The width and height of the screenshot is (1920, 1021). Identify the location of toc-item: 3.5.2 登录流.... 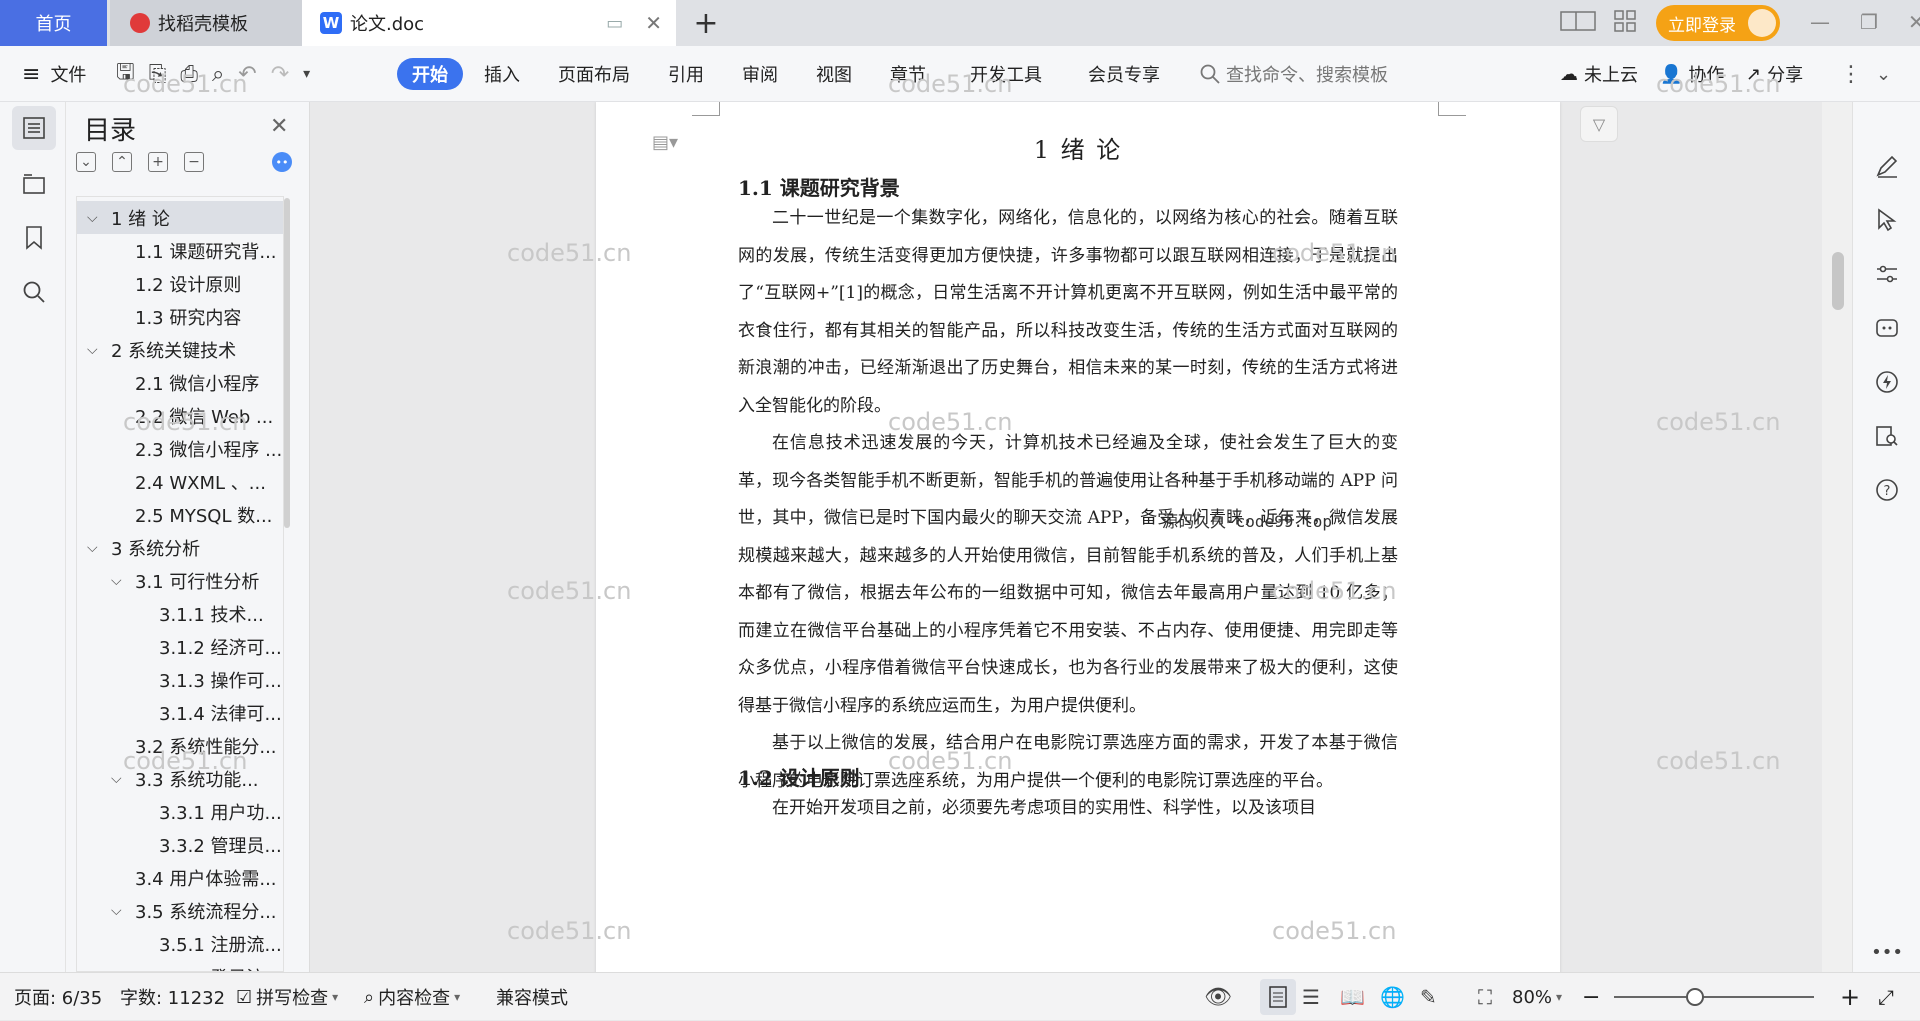
(180, 966).